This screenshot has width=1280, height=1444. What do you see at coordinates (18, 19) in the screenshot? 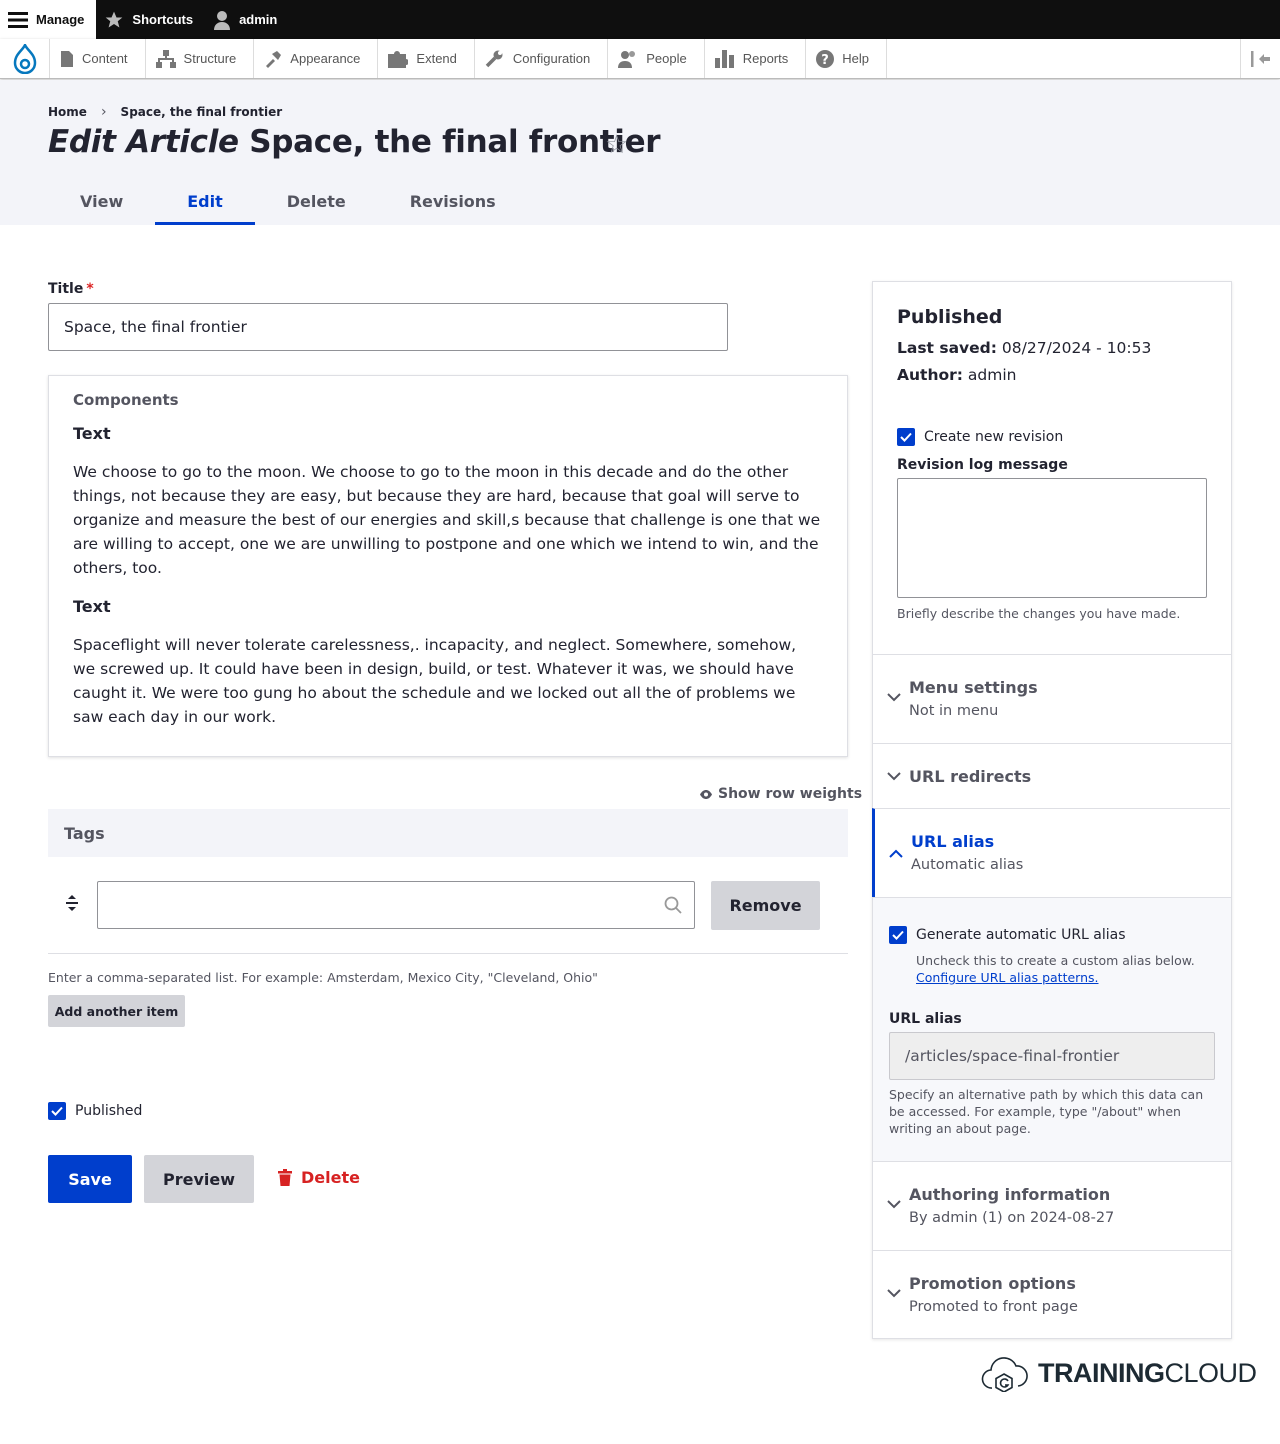
I see `hamburger-icon` at bounding box center [18, 19].